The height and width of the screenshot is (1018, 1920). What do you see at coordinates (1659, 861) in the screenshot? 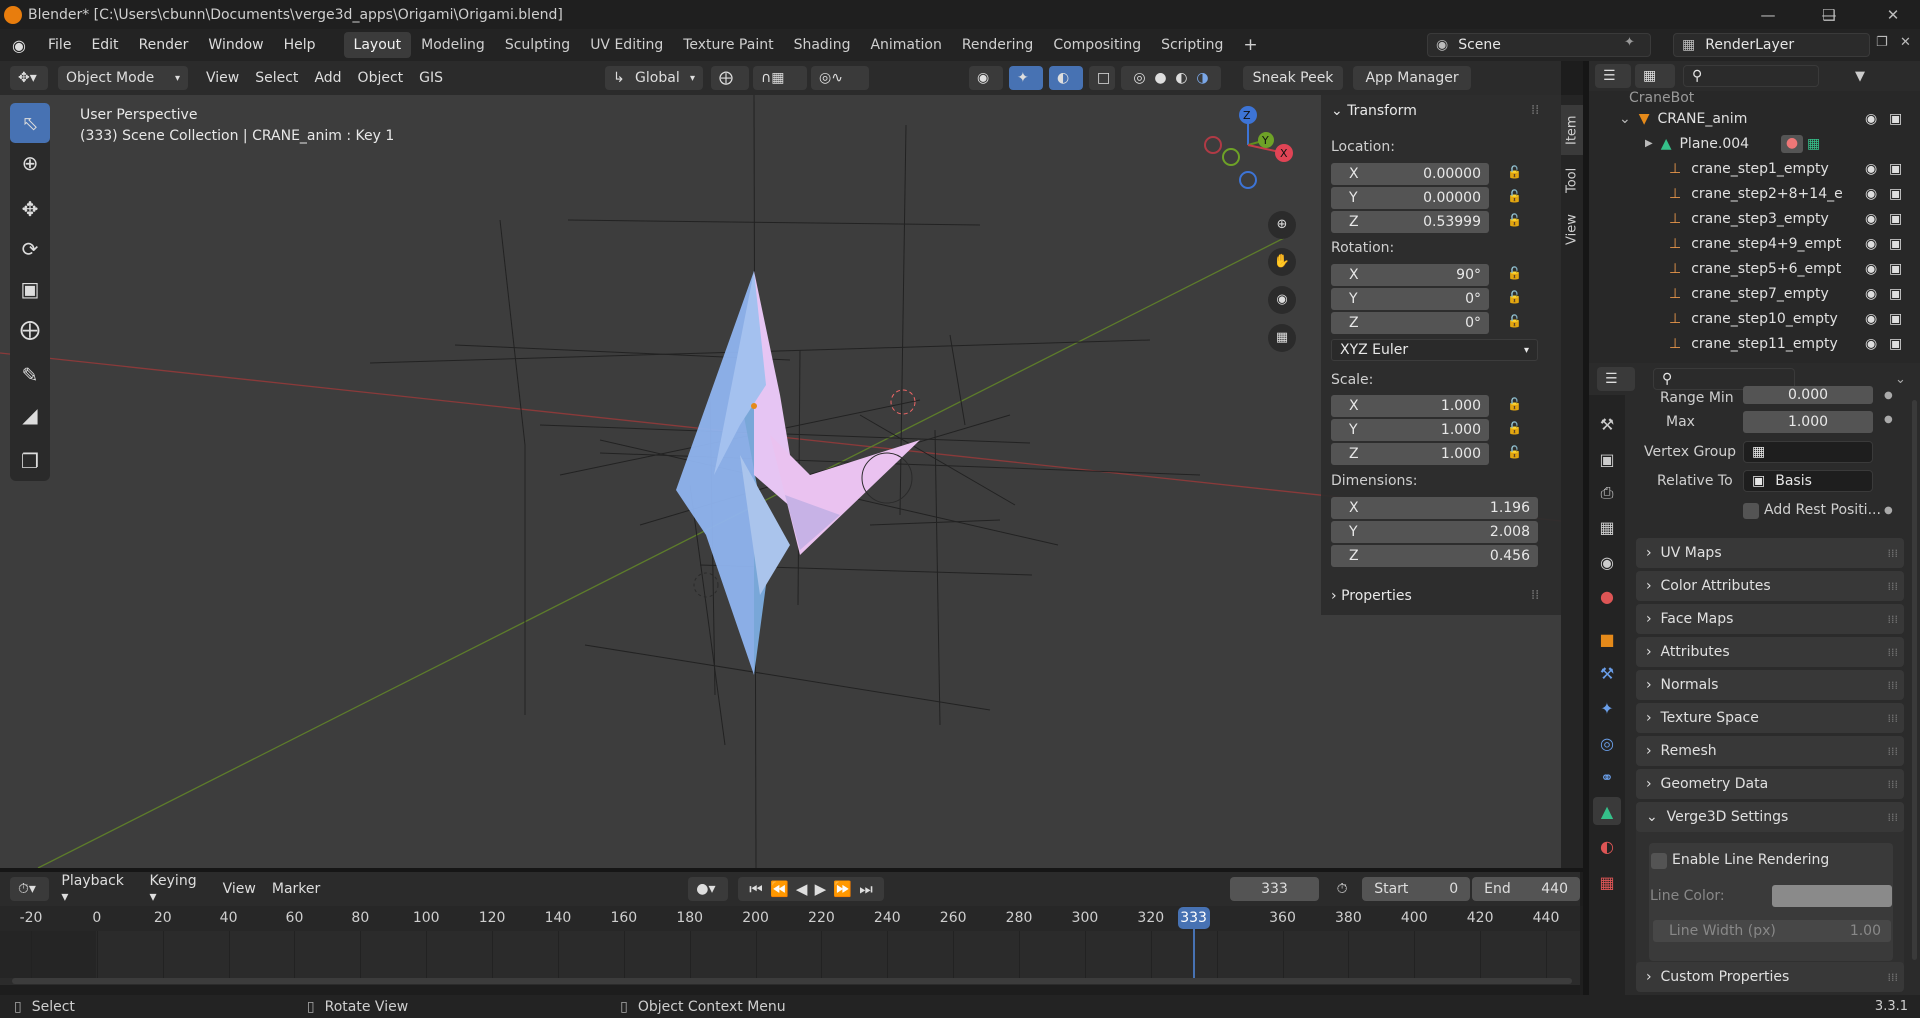
I see `enable-line-rendering-checkbox` at bounding box center [1659, 861].